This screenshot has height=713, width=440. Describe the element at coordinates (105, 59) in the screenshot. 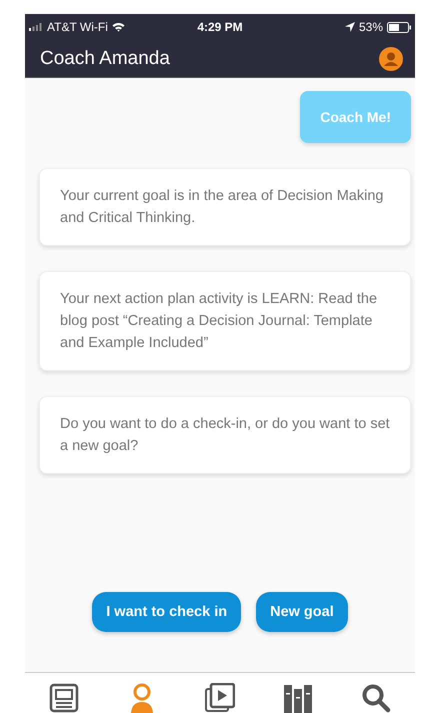

I see `header-title: Coach Amanda` at that location.